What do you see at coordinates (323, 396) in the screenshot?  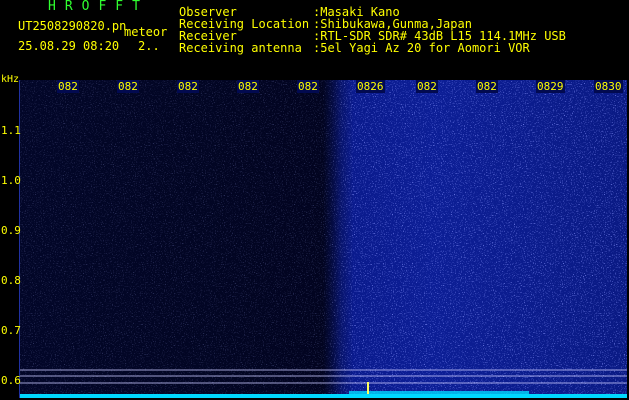 I see `signal-strip` at bounding box center [323, 396].